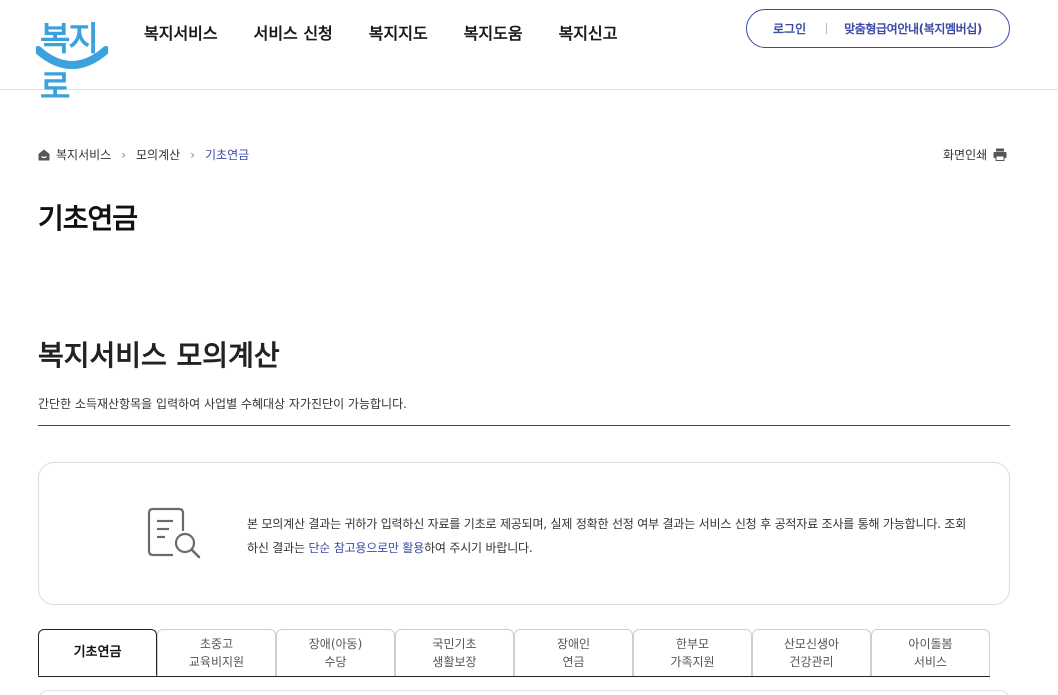  I want to click on membership-guide-link: 맞춤형급여안내(복지멤버십), so click(913, 28).